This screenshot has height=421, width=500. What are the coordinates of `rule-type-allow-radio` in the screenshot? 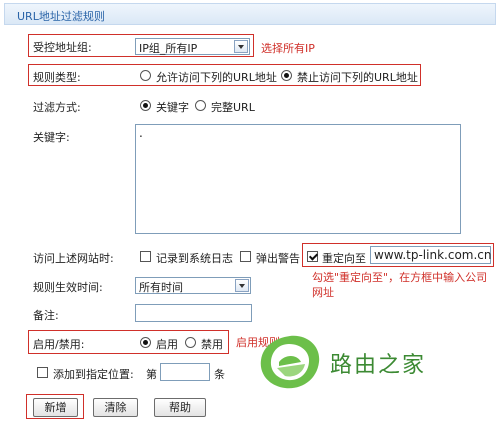 It's located at (145, 75).